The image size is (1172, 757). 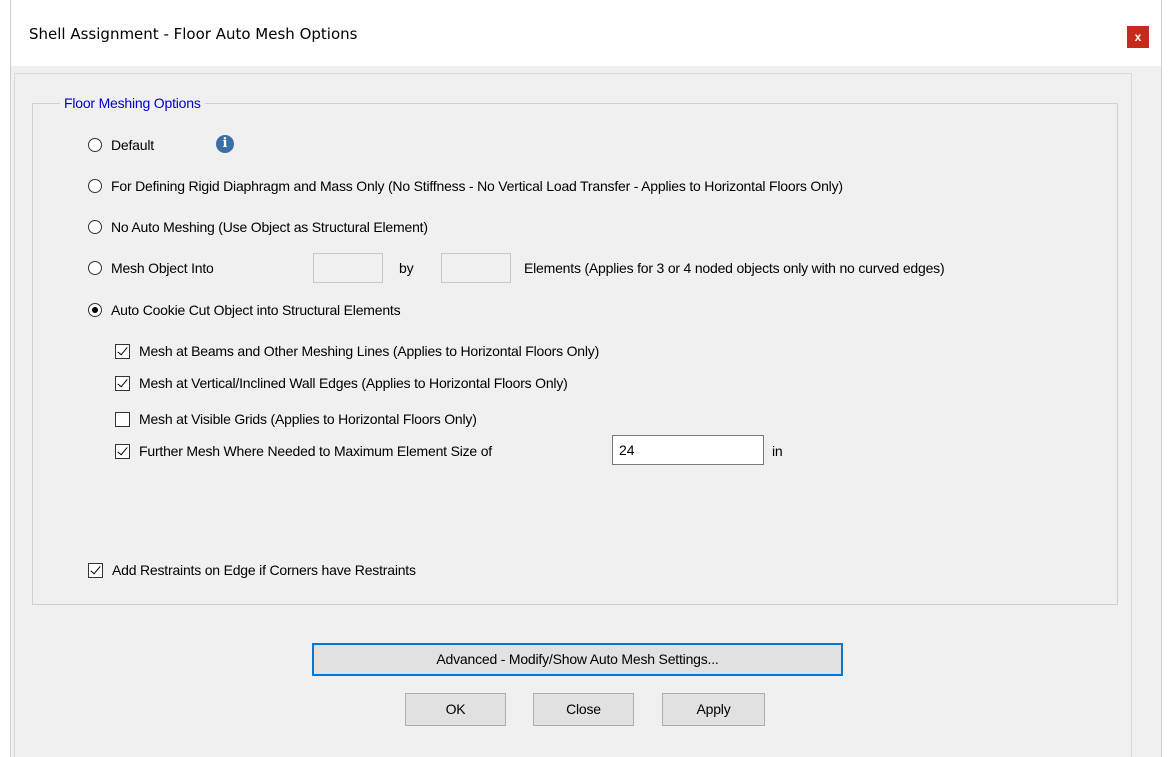 I want to click on close-icon: x, so click(x=1138, y=37).